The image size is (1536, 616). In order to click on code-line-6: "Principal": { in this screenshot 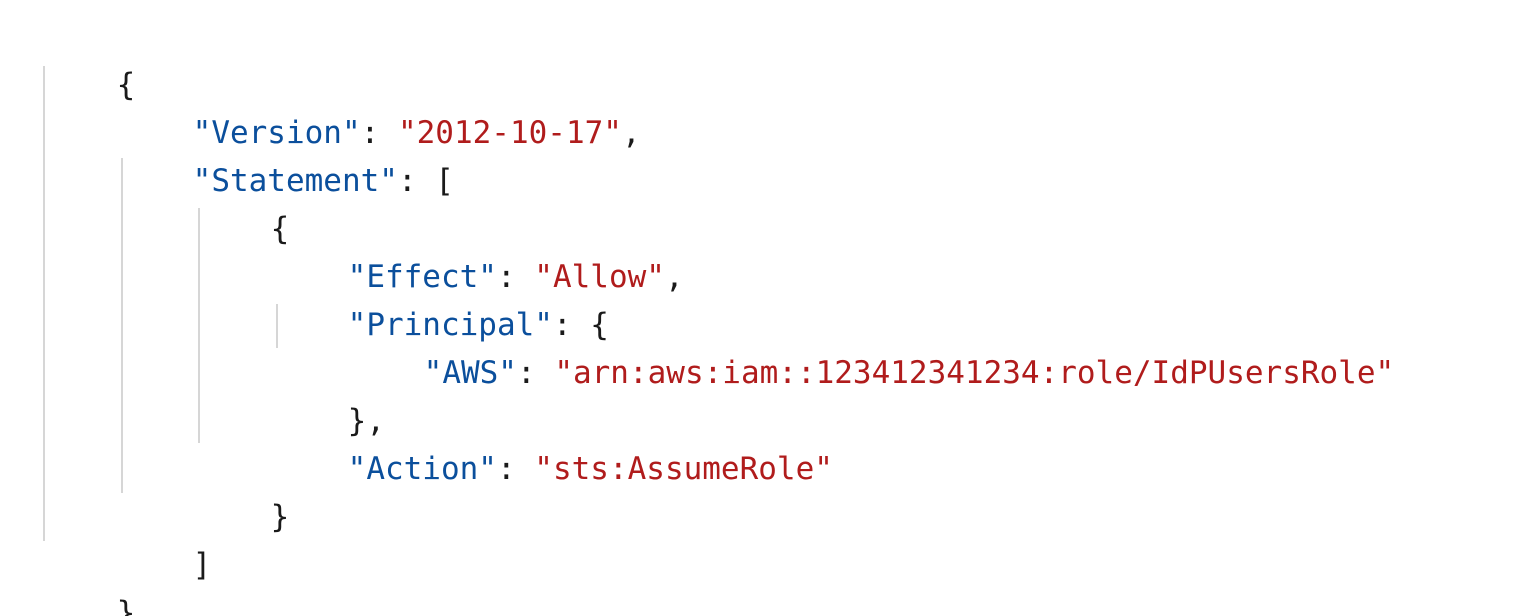, I will do `click(441, 298)`.